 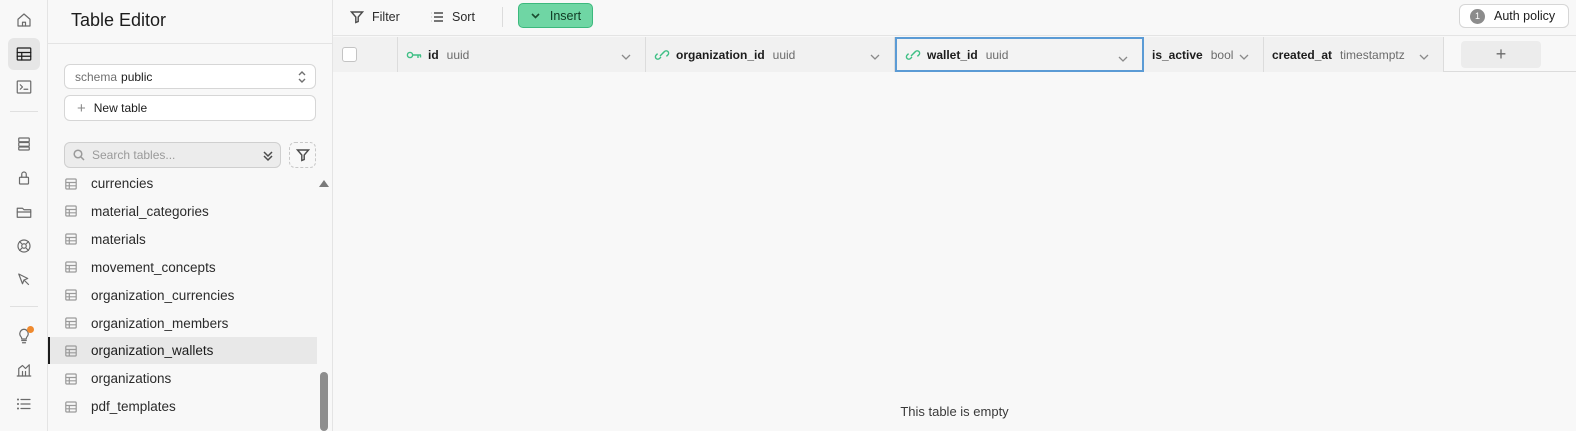 What do you see at coordinates (24, 178) in the screenshot?
I see `auth-lock-icon` at bounding box center [24, 178].